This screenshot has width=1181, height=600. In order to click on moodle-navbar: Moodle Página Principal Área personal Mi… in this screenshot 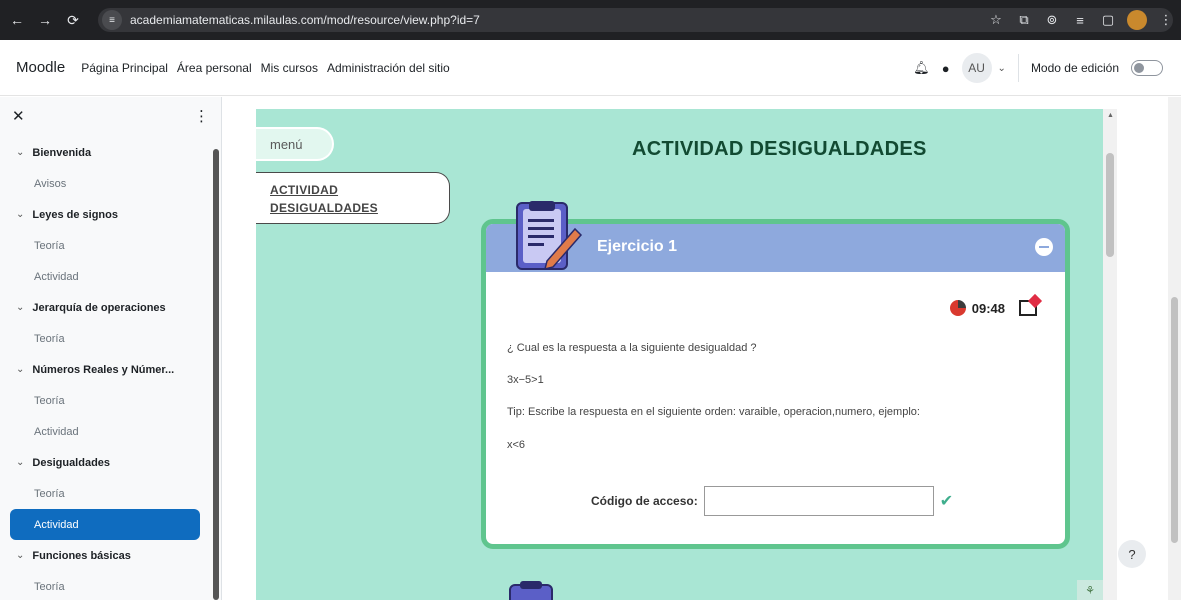, I will do `click(590, 68)`.